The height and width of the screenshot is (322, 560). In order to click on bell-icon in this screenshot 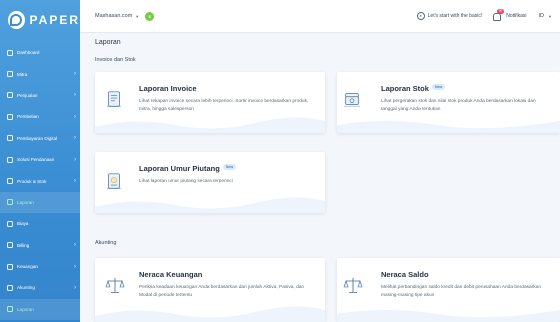, I will do `click(497, 16)`.